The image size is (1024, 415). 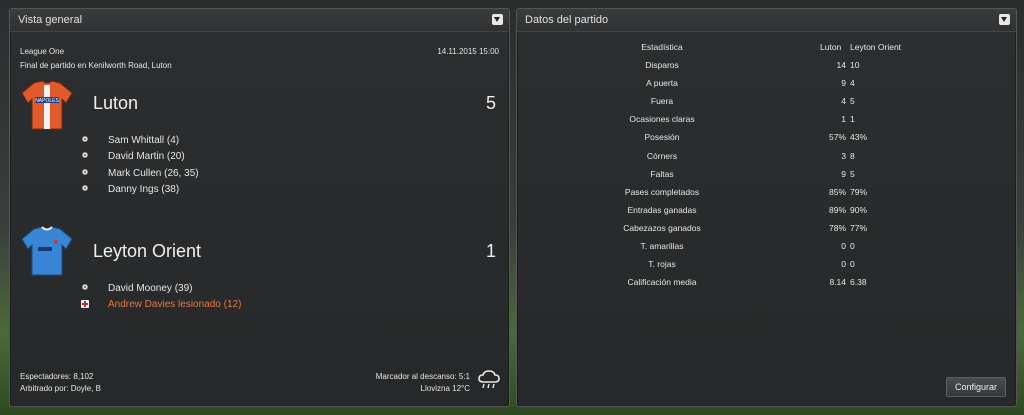 I want to click on stats-dropdown-icon, so click(x=1004, y=19).